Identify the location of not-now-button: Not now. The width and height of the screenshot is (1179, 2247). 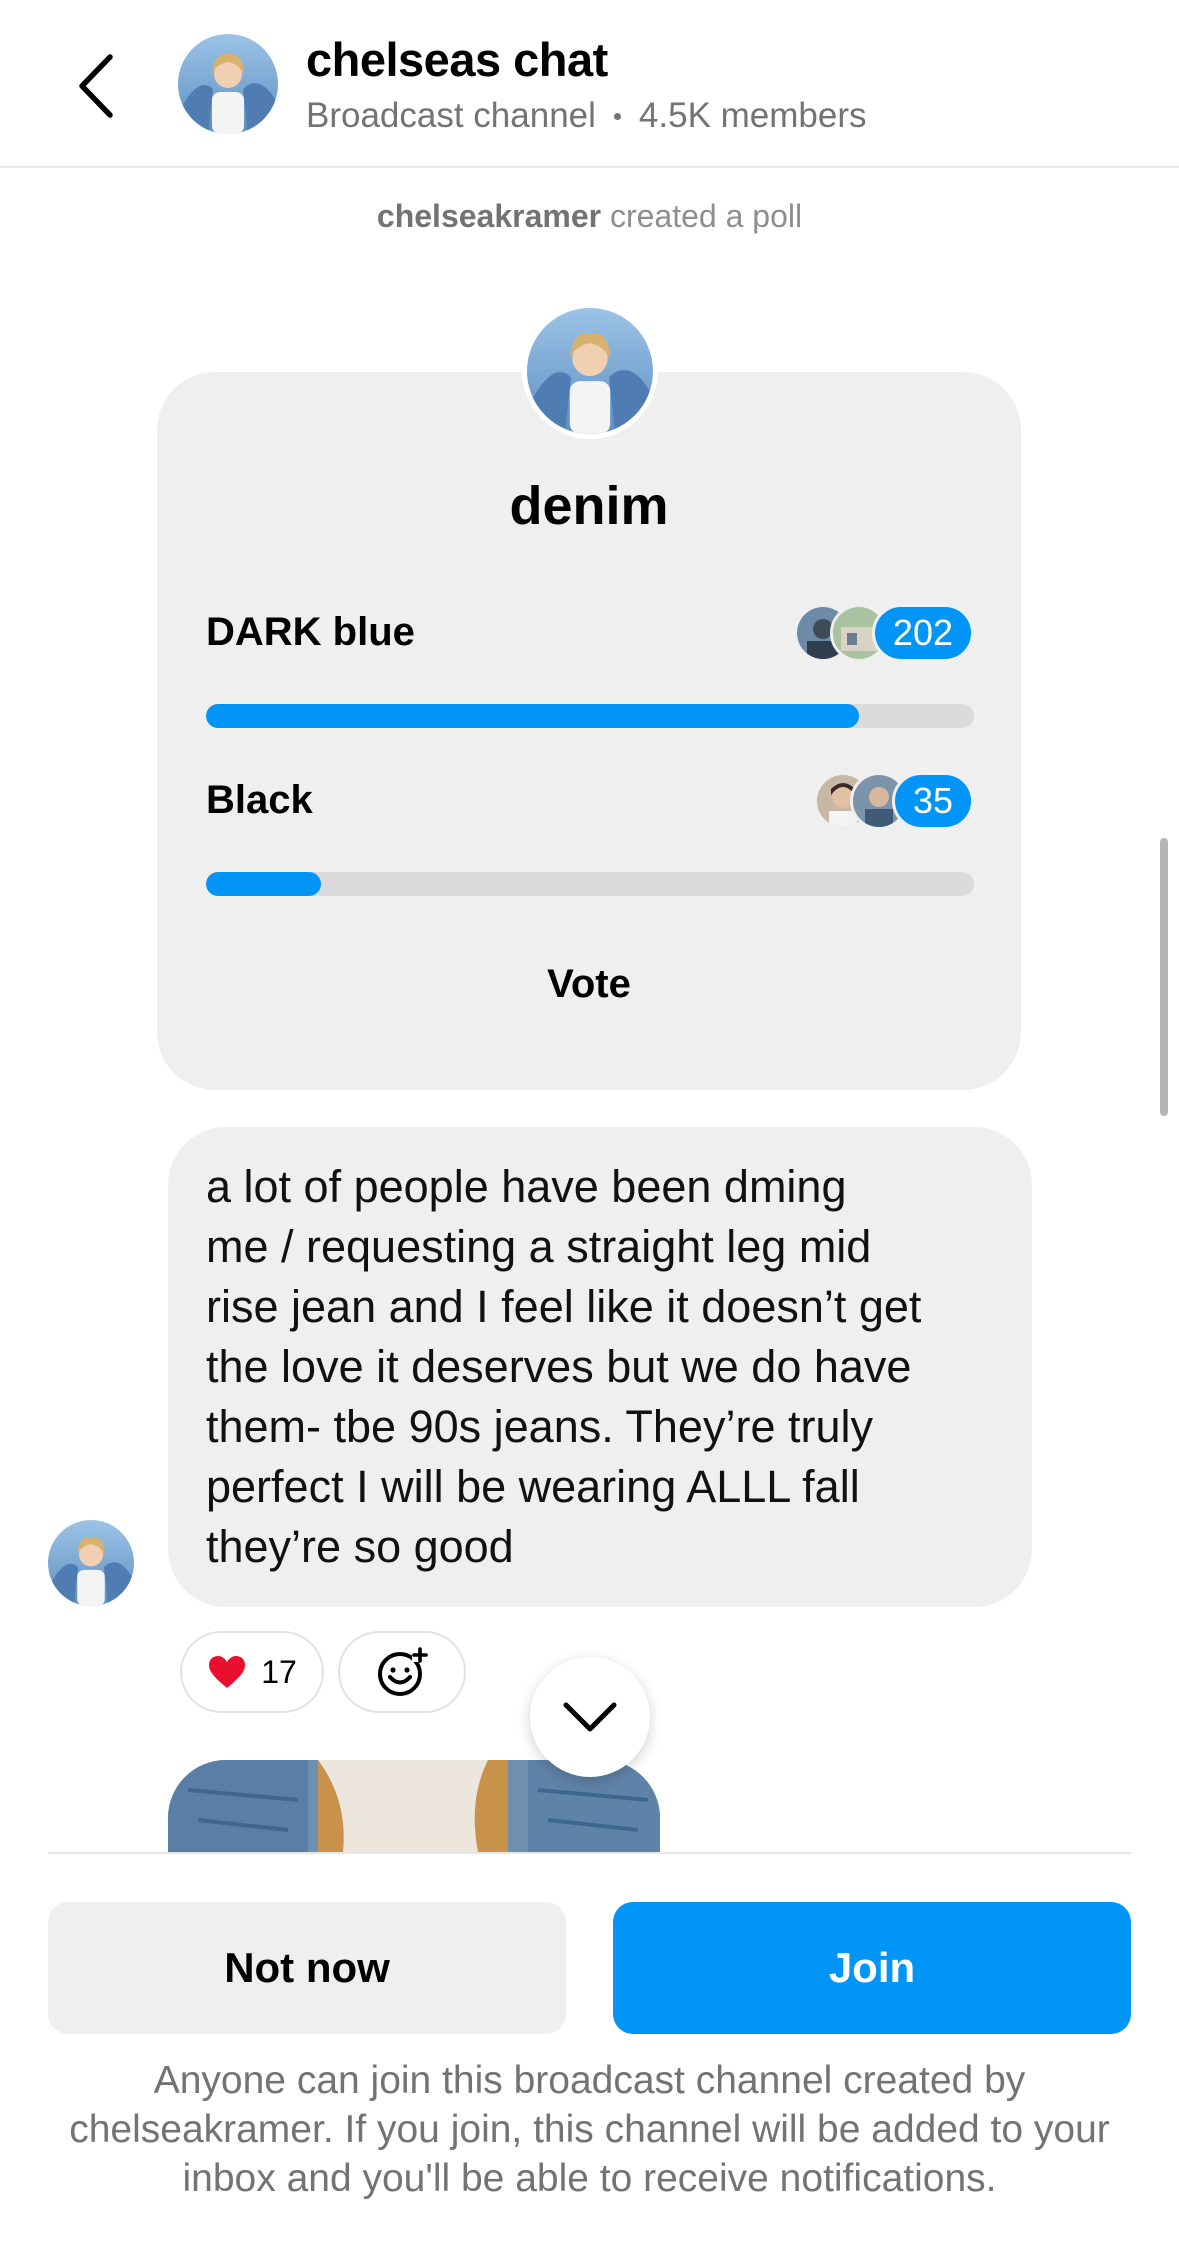
(307, 1968).